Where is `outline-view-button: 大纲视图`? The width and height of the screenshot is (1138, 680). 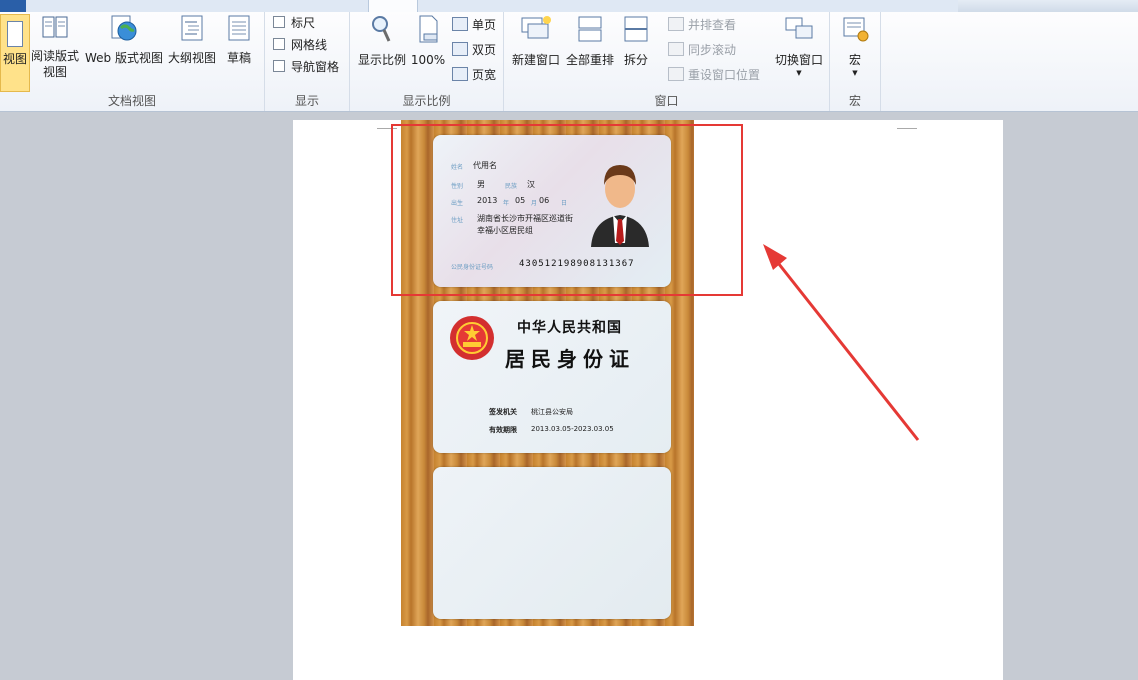
outline-view-button: 大纲视图 is located at coordinates (192, 40).